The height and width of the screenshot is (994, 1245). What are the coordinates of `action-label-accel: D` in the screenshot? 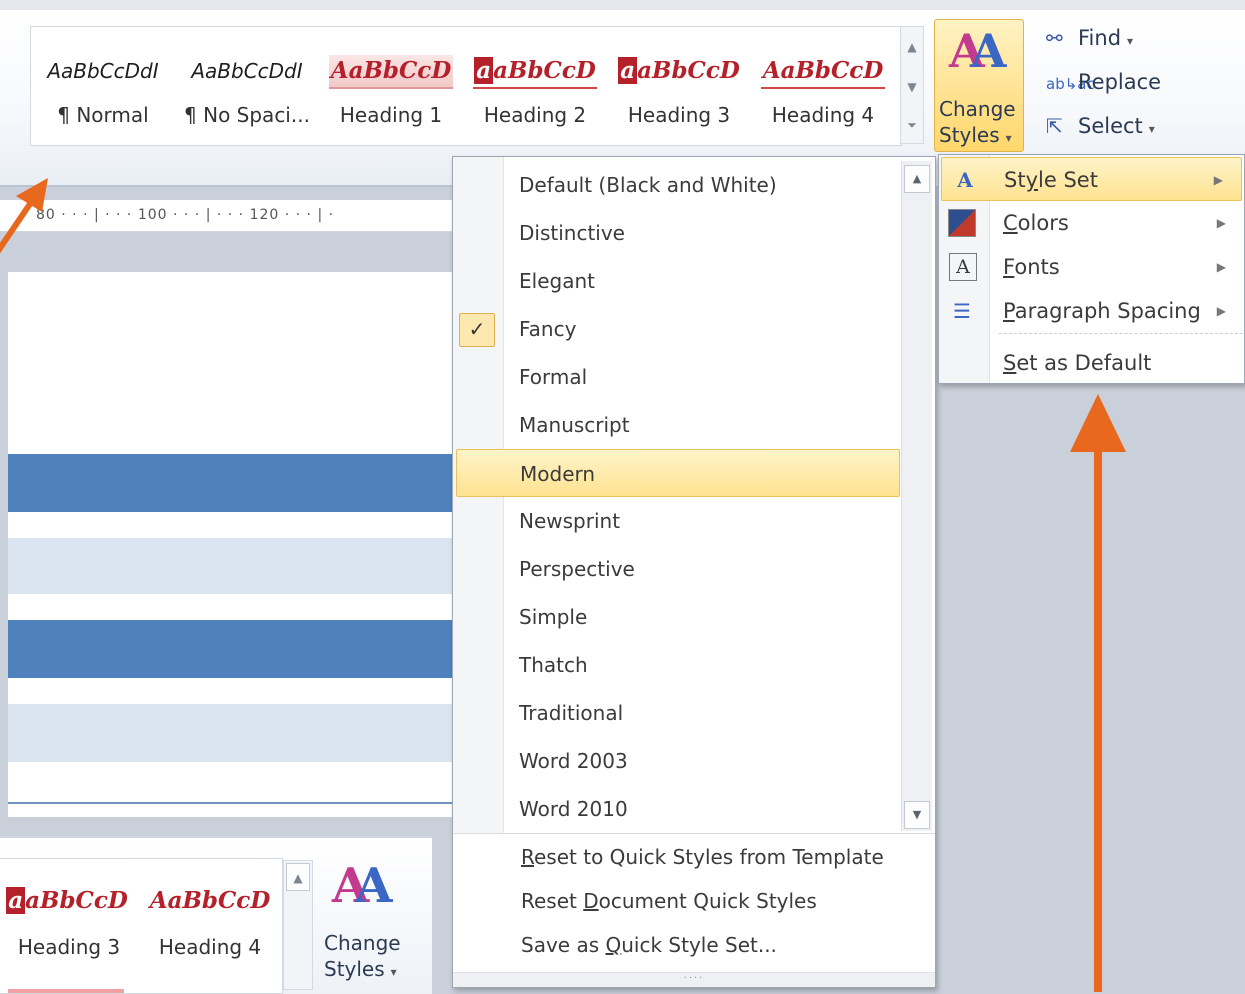 It's located at (591, 901).